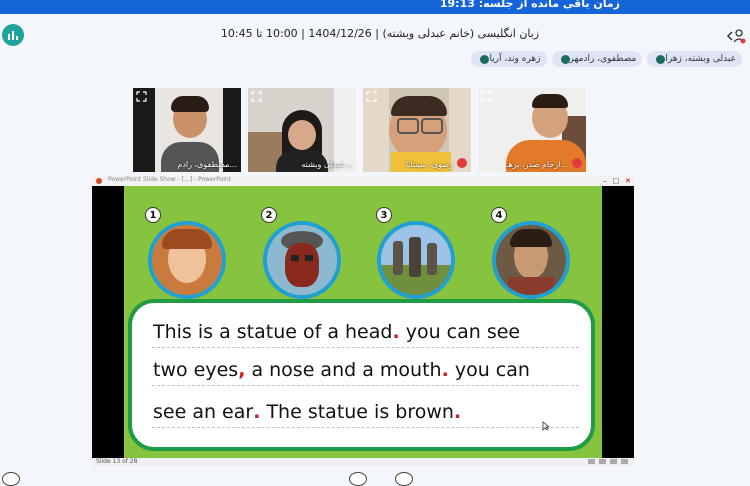  Describe the element at coordinates (302, 260) in the screenshot. I see `mask-image` at that location.